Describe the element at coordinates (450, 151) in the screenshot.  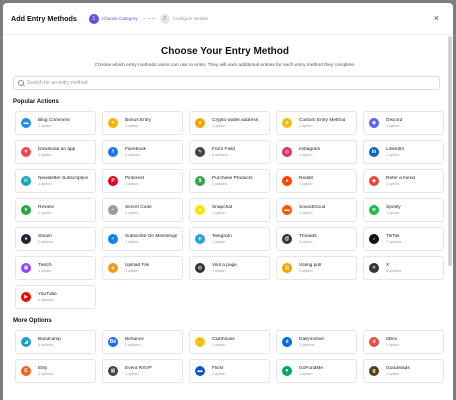
I see `scrollbar` at that location.